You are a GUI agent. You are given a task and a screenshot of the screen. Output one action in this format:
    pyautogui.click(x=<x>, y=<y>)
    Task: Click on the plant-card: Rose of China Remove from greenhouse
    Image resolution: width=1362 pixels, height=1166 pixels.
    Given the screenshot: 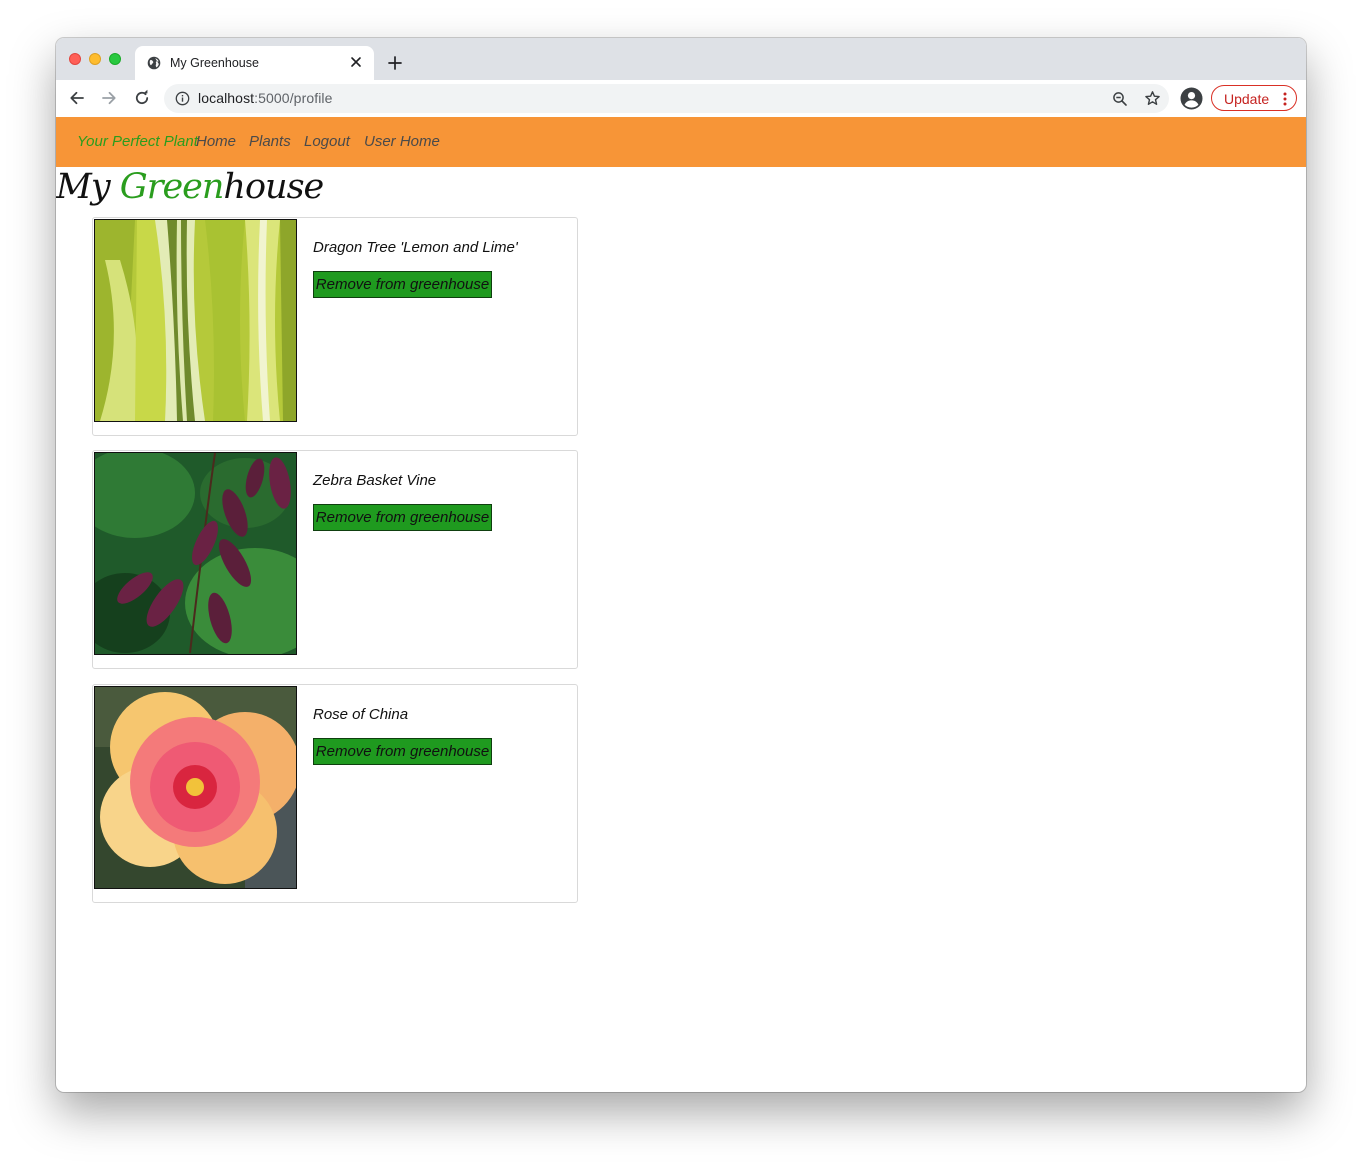 What is the action you would take?
    pyautogui.click(x=335, y=793)
    